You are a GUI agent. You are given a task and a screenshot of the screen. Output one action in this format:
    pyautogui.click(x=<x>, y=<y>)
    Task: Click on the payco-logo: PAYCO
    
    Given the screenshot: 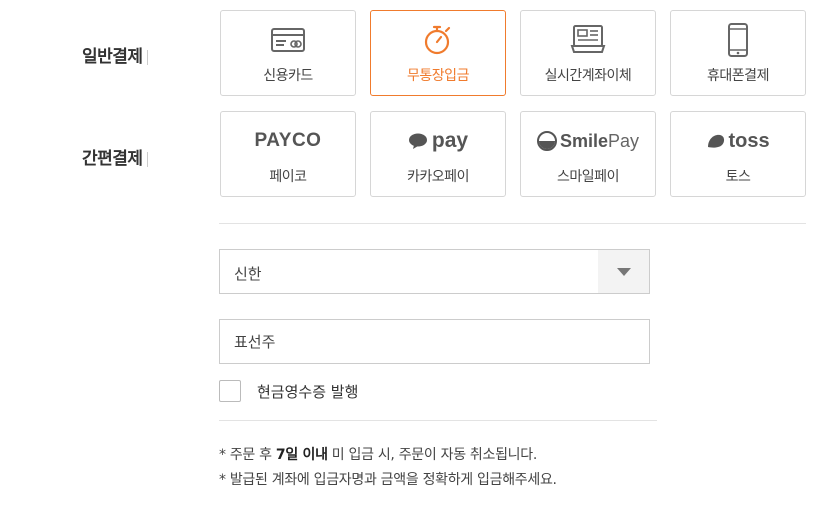 What is the action you would take?
    pyautogui.click(x=288, y=141)
    